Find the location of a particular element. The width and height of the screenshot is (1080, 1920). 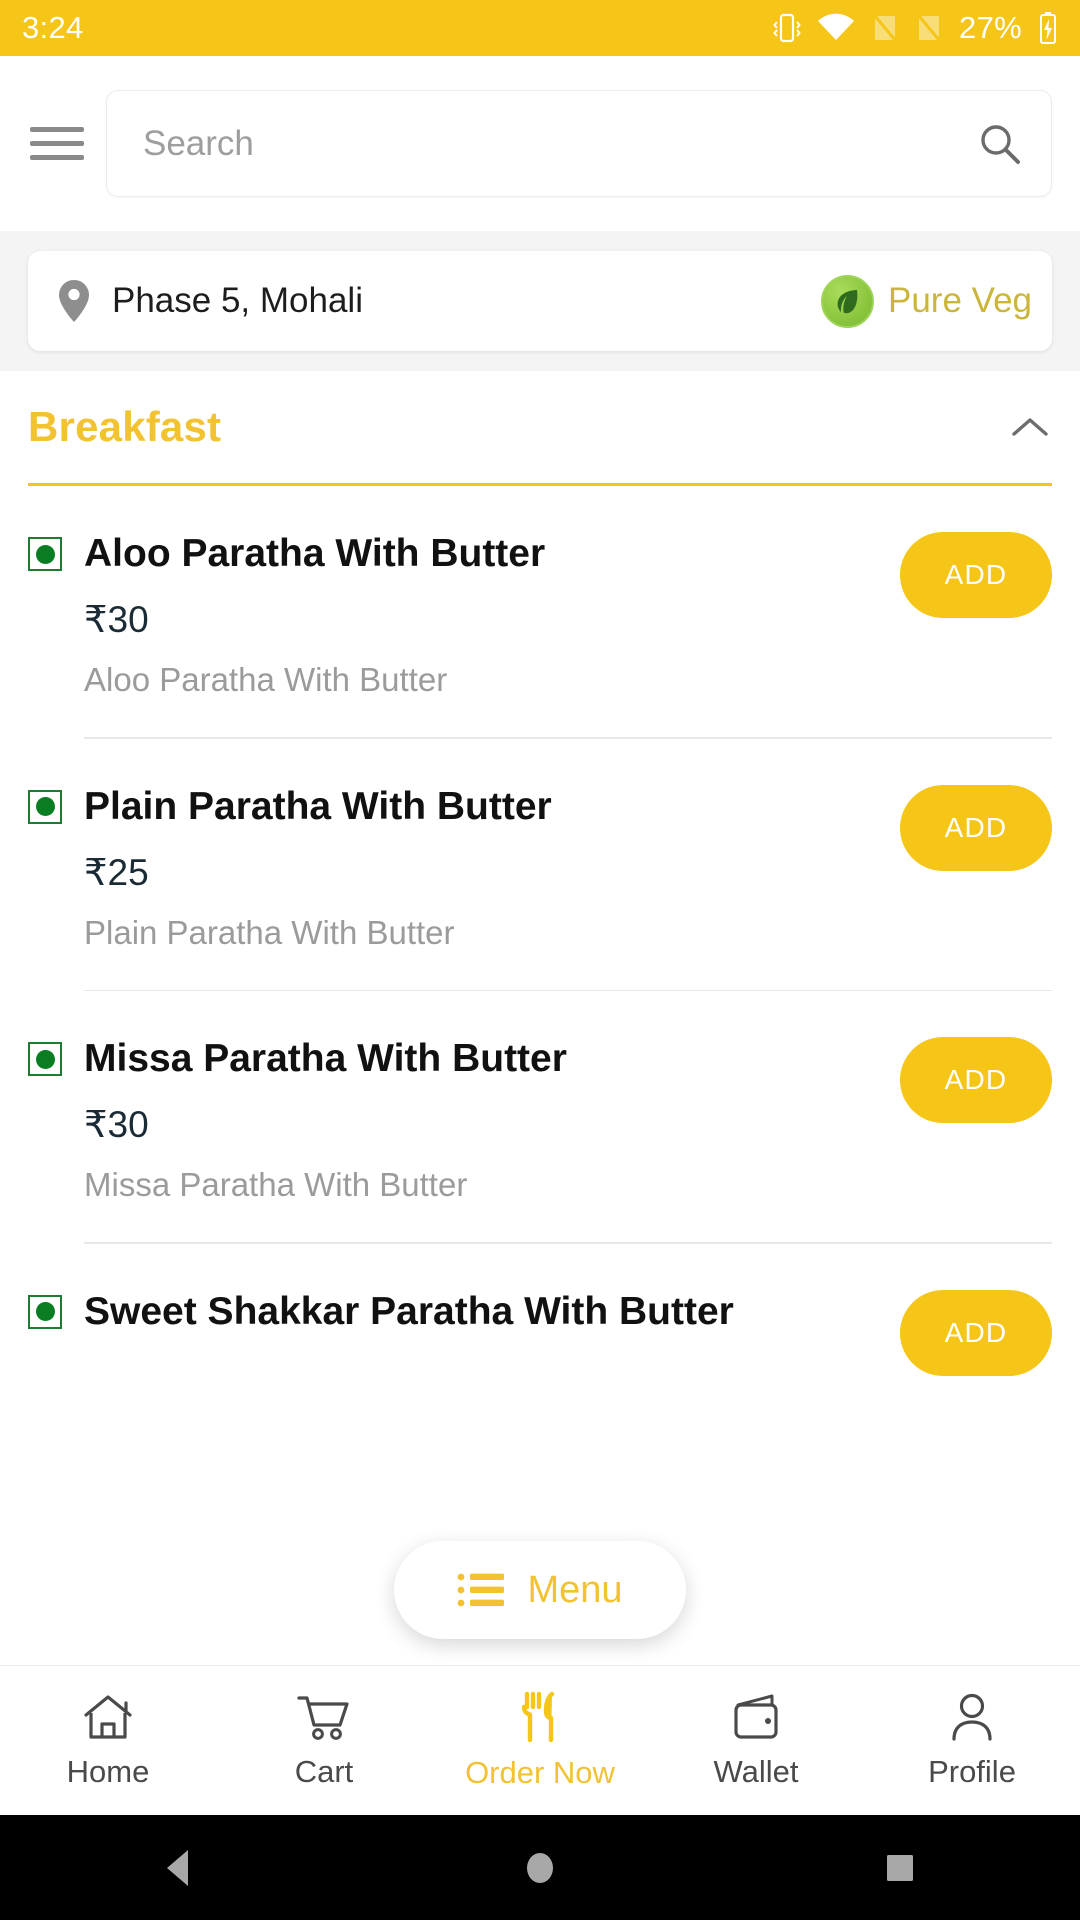

section-title: Breakfast is located at coordinates (125, 426).